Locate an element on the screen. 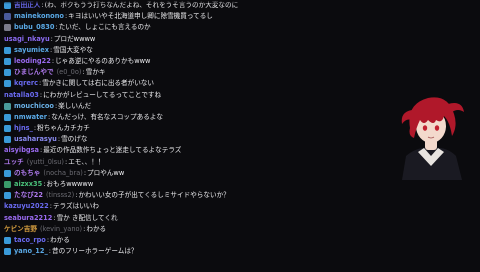 The width and height of the screenshot is (480, 272). chat-message-text: キヨはいいやそ北海道申し卿に除雪機買ってるし is located at coordinates (140, 16).